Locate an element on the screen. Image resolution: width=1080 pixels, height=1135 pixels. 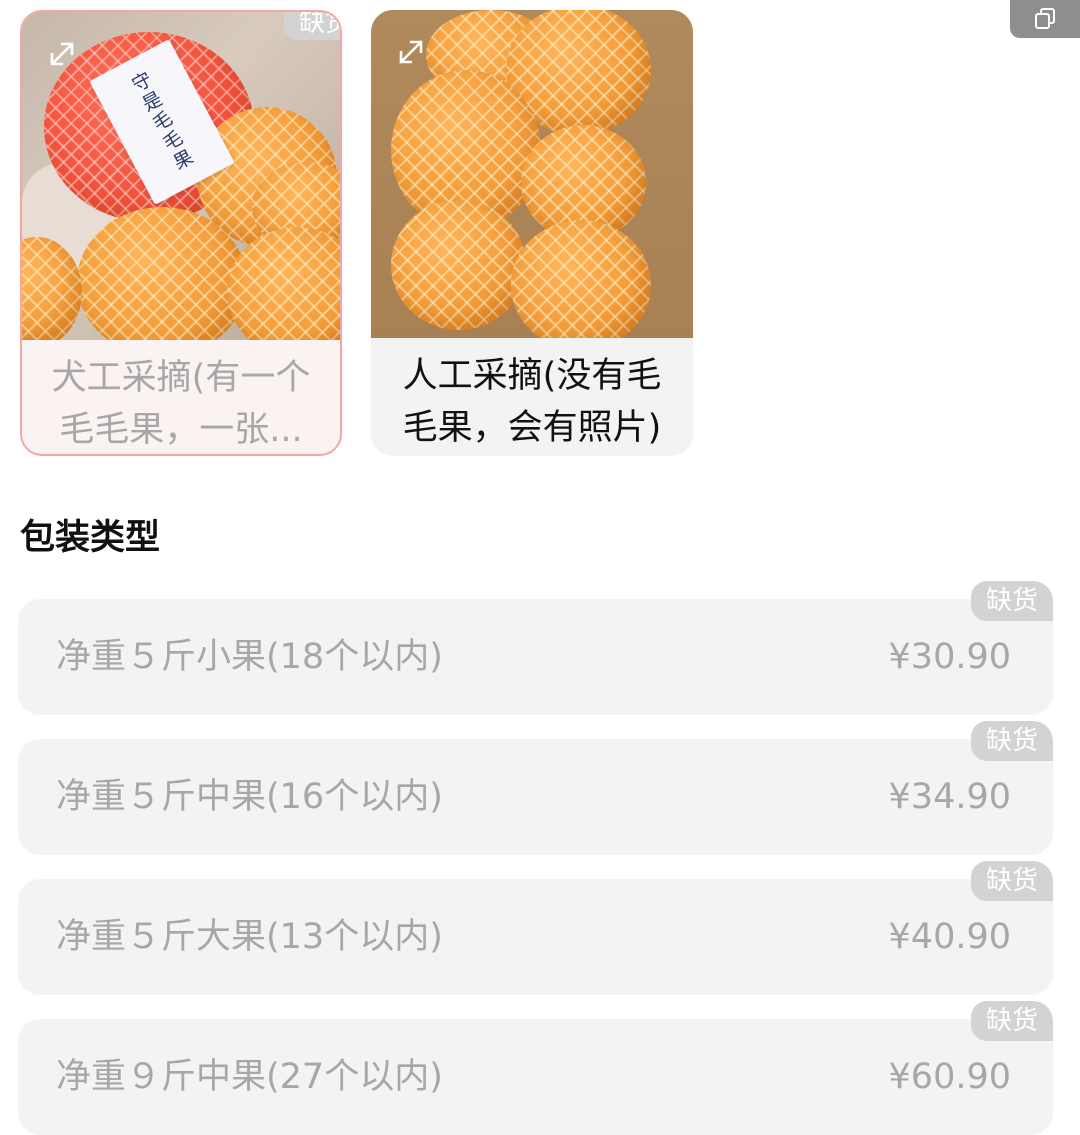
option-label: 净重５斤小果(18个以内) is located at coordinates (249, 657).